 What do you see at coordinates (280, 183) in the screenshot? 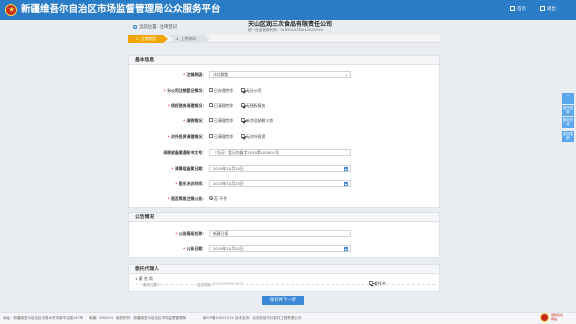
I see `resolution-date-input: 2019年10月23日` at bounding box center [280, 183].